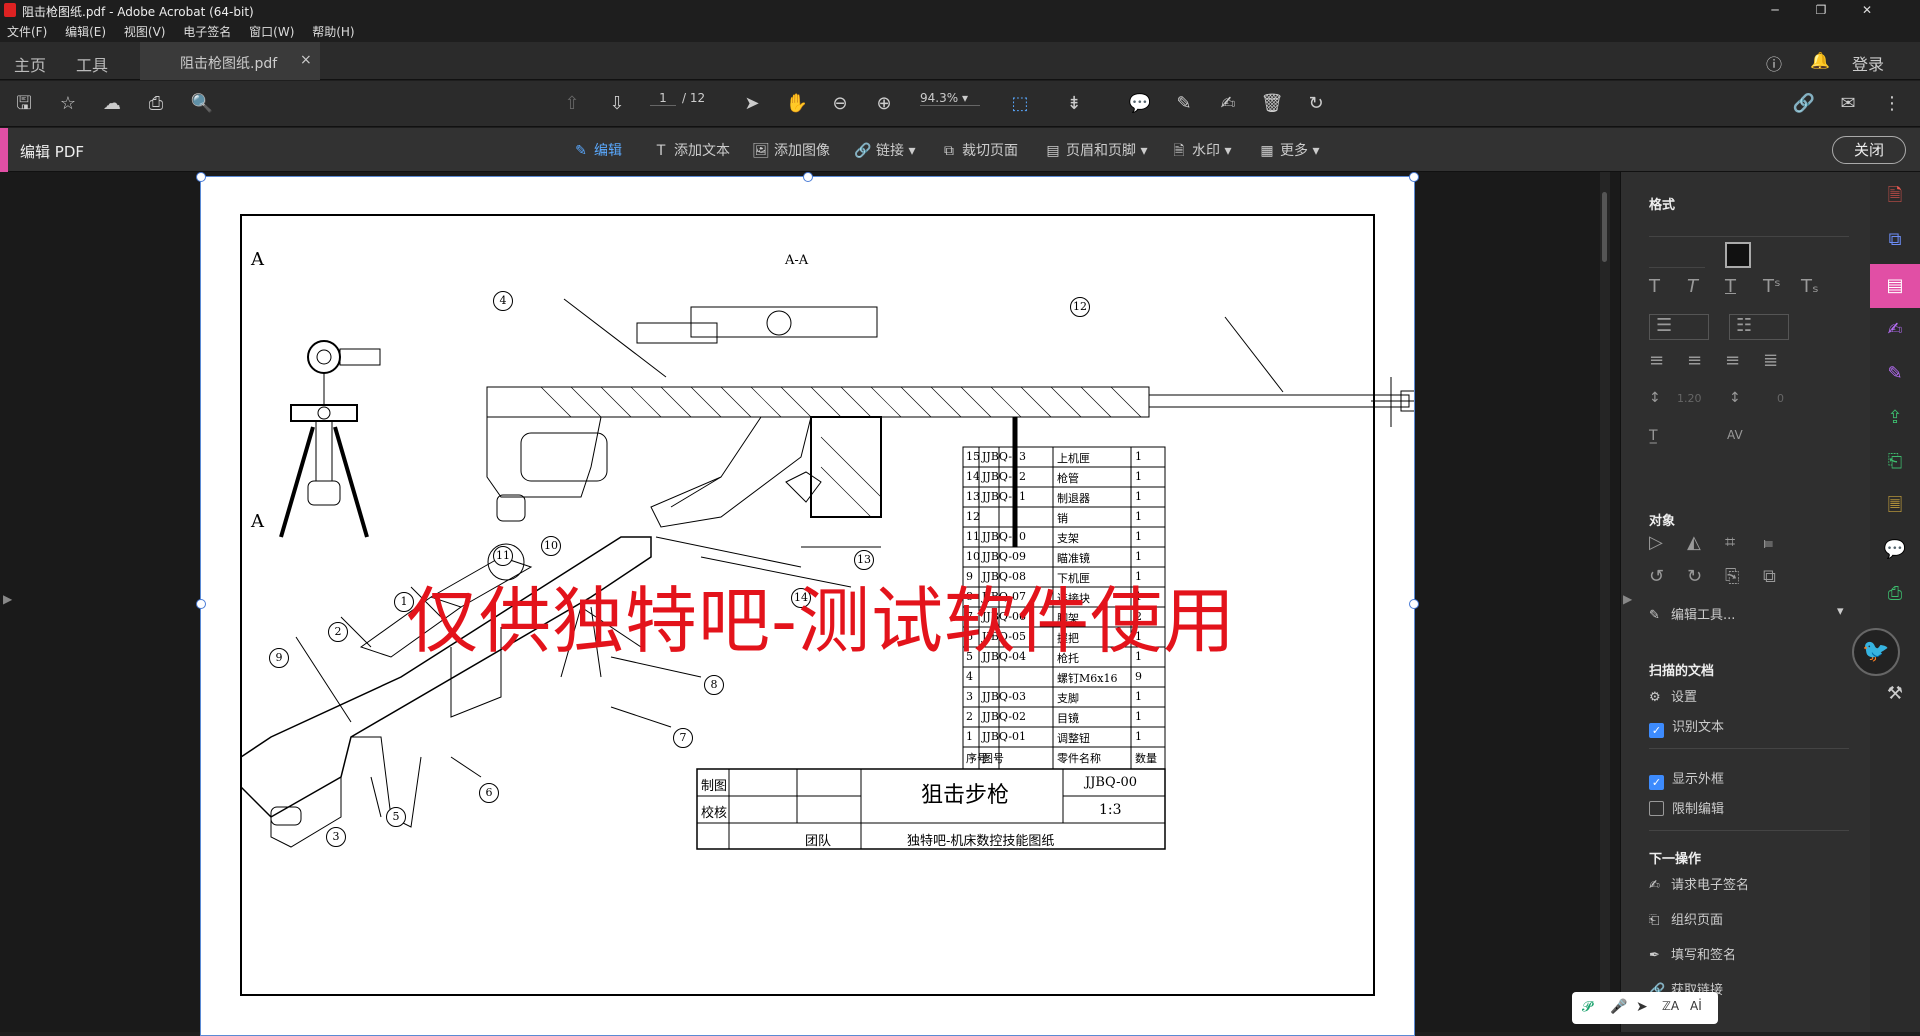 Image resolution: width=1920 pixels, height=1036 pixels. Describe the element at coordinates (1730, 542) in the screenshot. I see `crop-object-icon: ⌗` at that location.